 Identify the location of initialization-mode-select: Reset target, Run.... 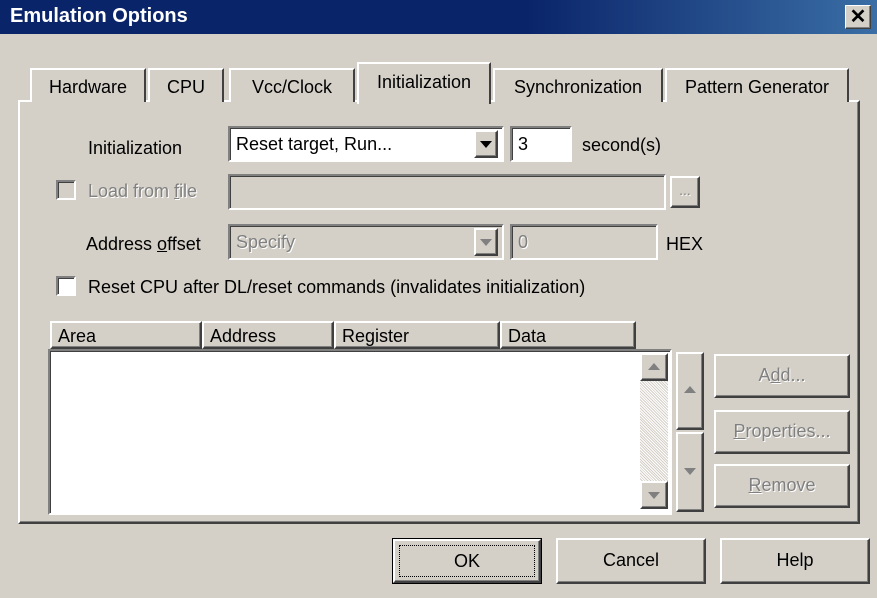
(366, 144).